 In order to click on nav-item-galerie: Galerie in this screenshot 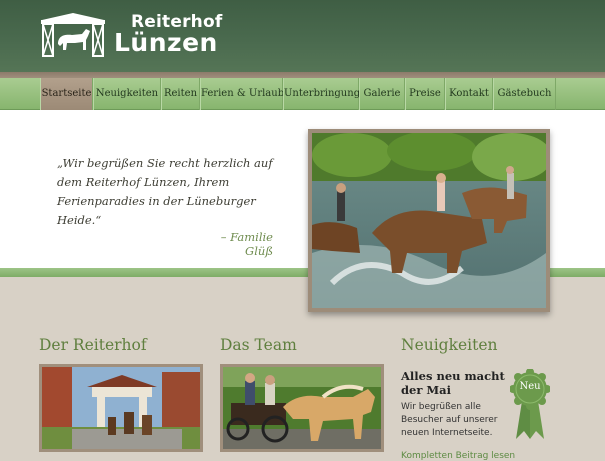, I will do `click(382, 94)`.